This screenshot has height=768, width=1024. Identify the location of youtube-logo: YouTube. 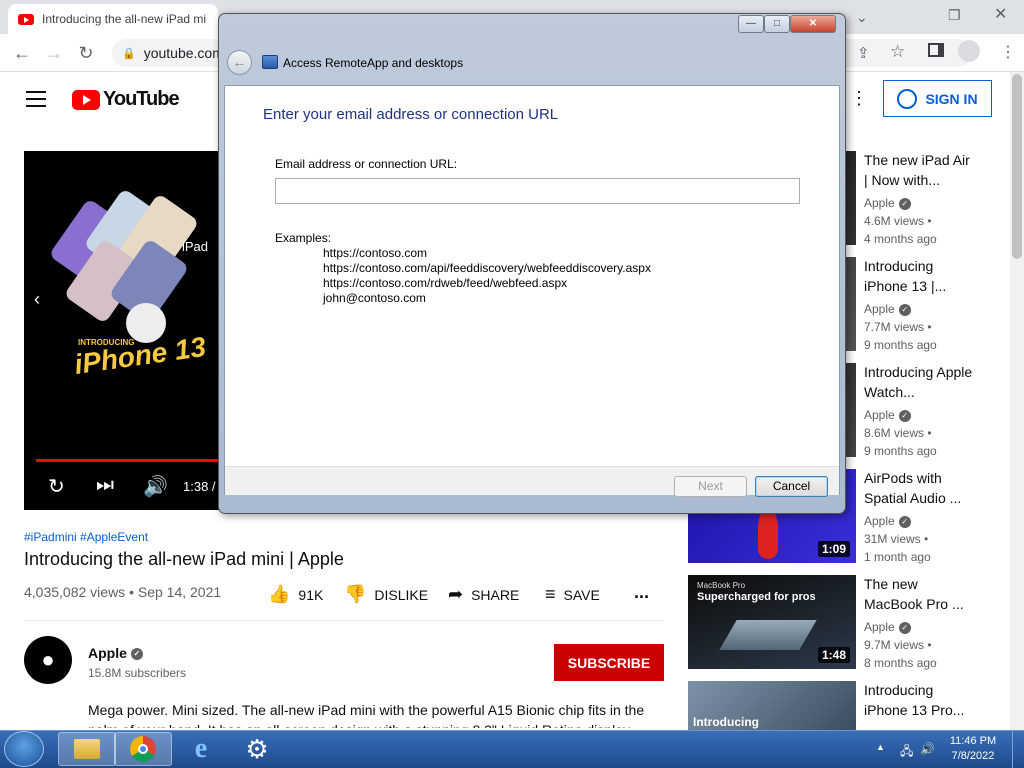
(126, 99).